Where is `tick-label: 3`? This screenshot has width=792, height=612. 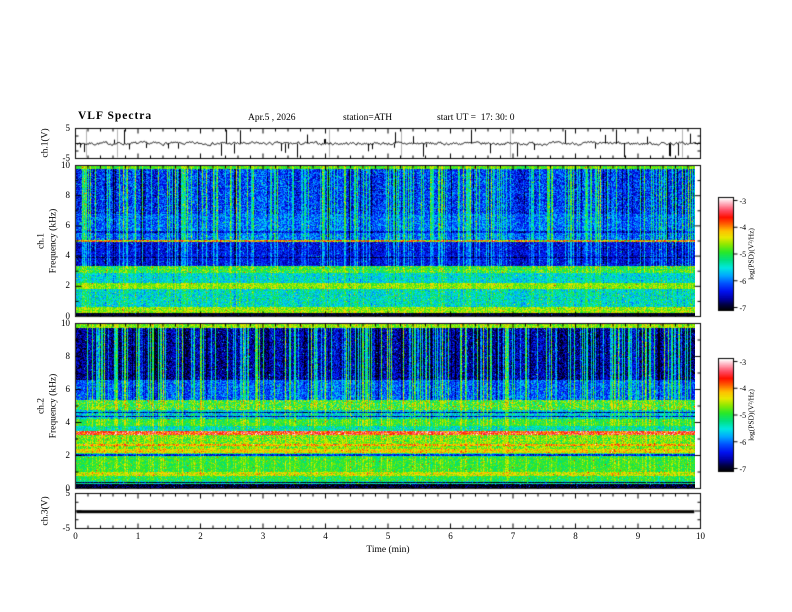
tick-label: 3 is located at coordinates (263, 536).